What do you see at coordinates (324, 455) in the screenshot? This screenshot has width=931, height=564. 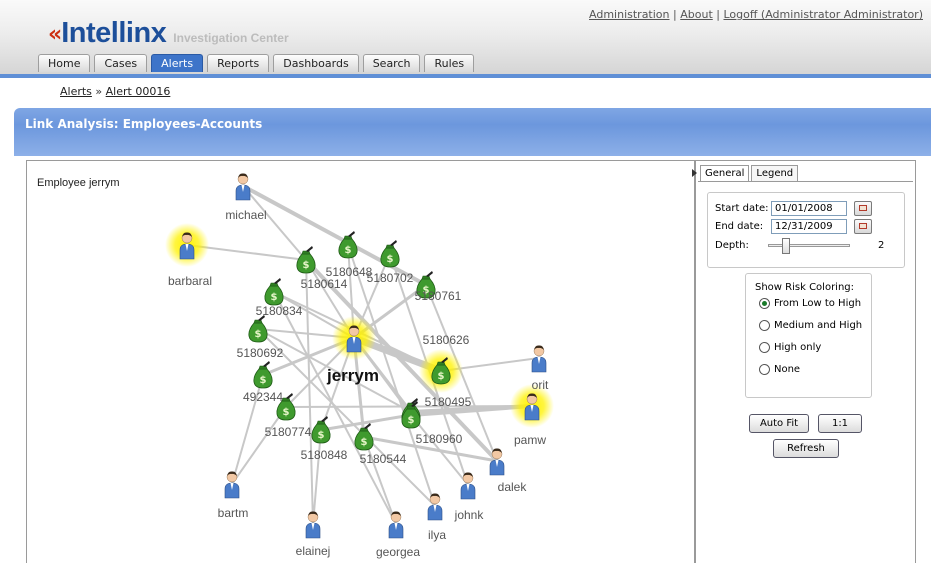 I see `node-label: 5180848` at bounding box center [324, 455].